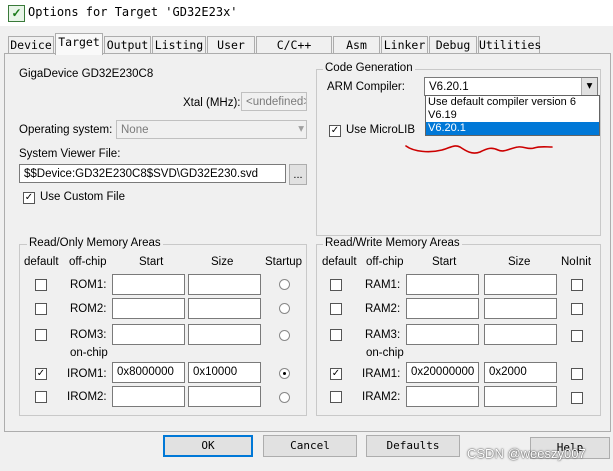 This screenshot has width=613, height=471. Describe the element at coordinates (152, 173) in the screenshot. I see `svd-input: $$Device:GD32E230C8$SVD\GD32E230.svd` at that location.